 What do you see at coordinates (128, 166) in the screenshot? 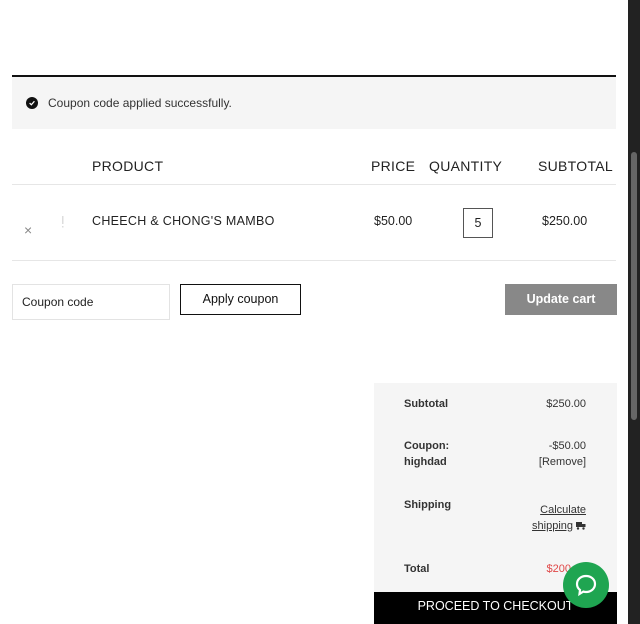
I see `header-product: PRODUCT` at bounding box center [128, 166].